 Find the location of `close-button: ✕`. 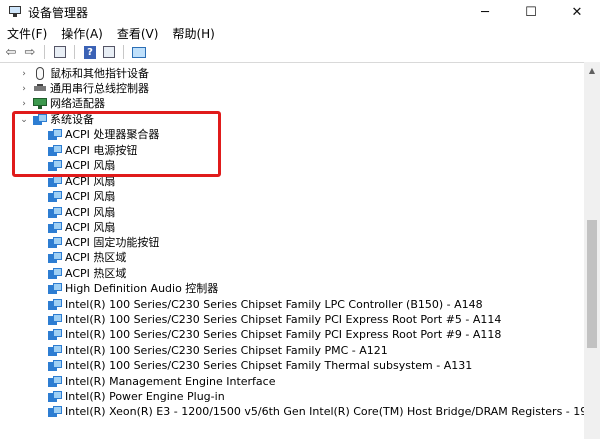

close-button: ✕ is located at coordinates (577, 12).